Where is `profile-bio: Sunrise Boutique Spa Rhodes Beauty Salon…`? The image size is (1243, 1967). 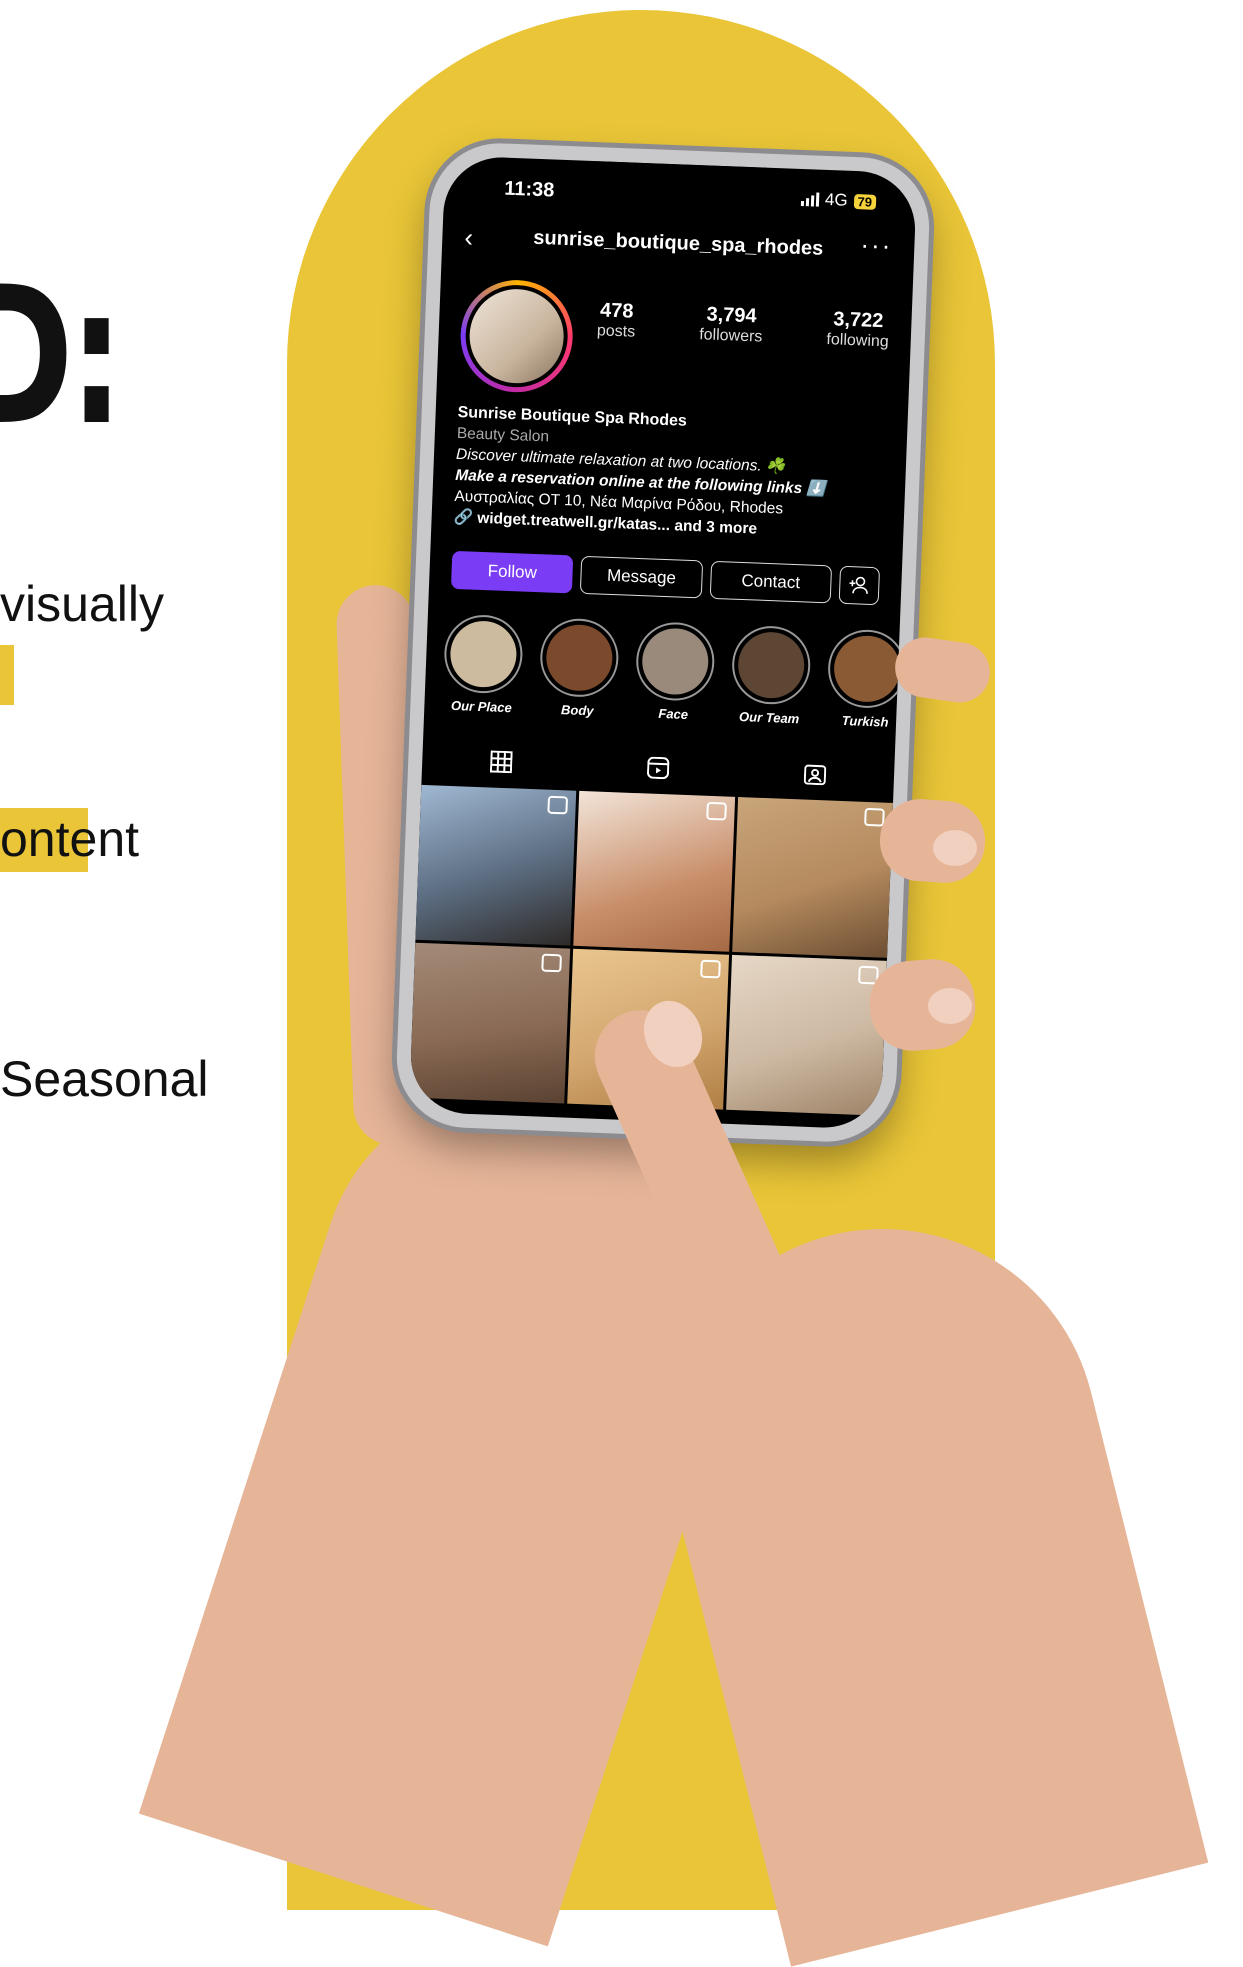 profile-bio: Sunrise Boutique Spa Rhodes Beauty Salon… is located at coordinates (669, 473).